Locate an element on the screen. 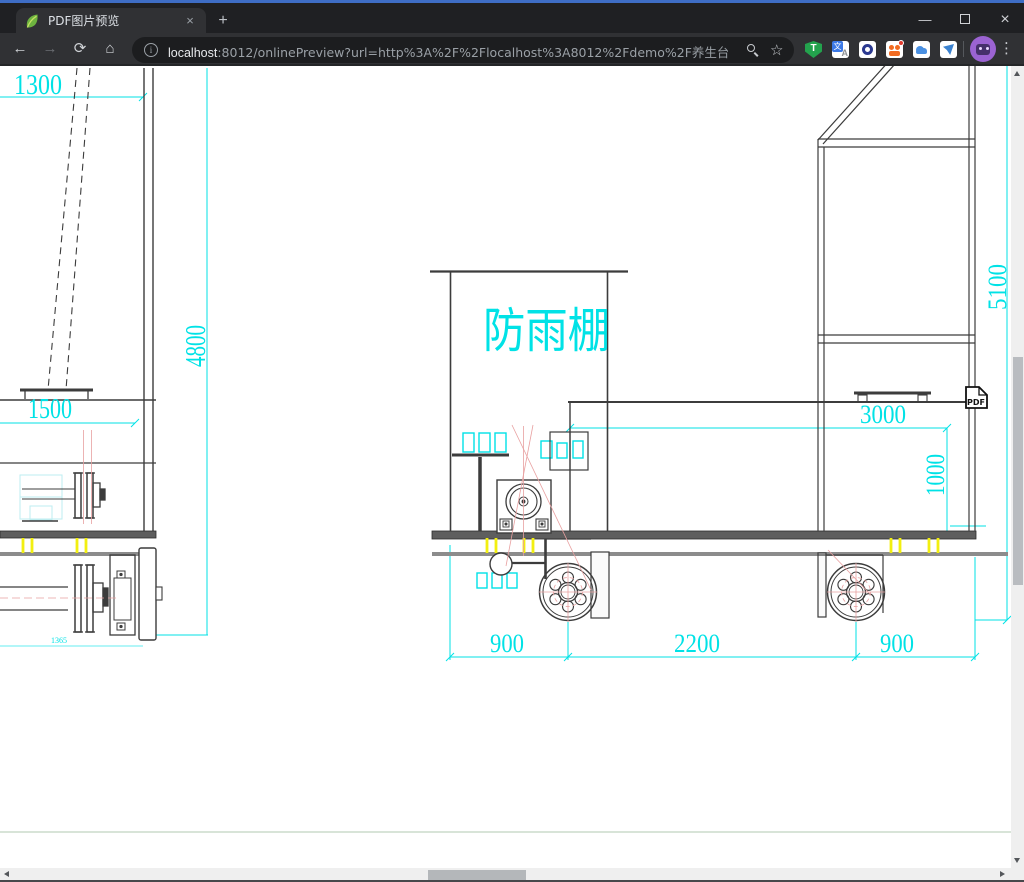 This screenshot has height=882, width=1024. maximize-button is located at coordinates (965, 19).